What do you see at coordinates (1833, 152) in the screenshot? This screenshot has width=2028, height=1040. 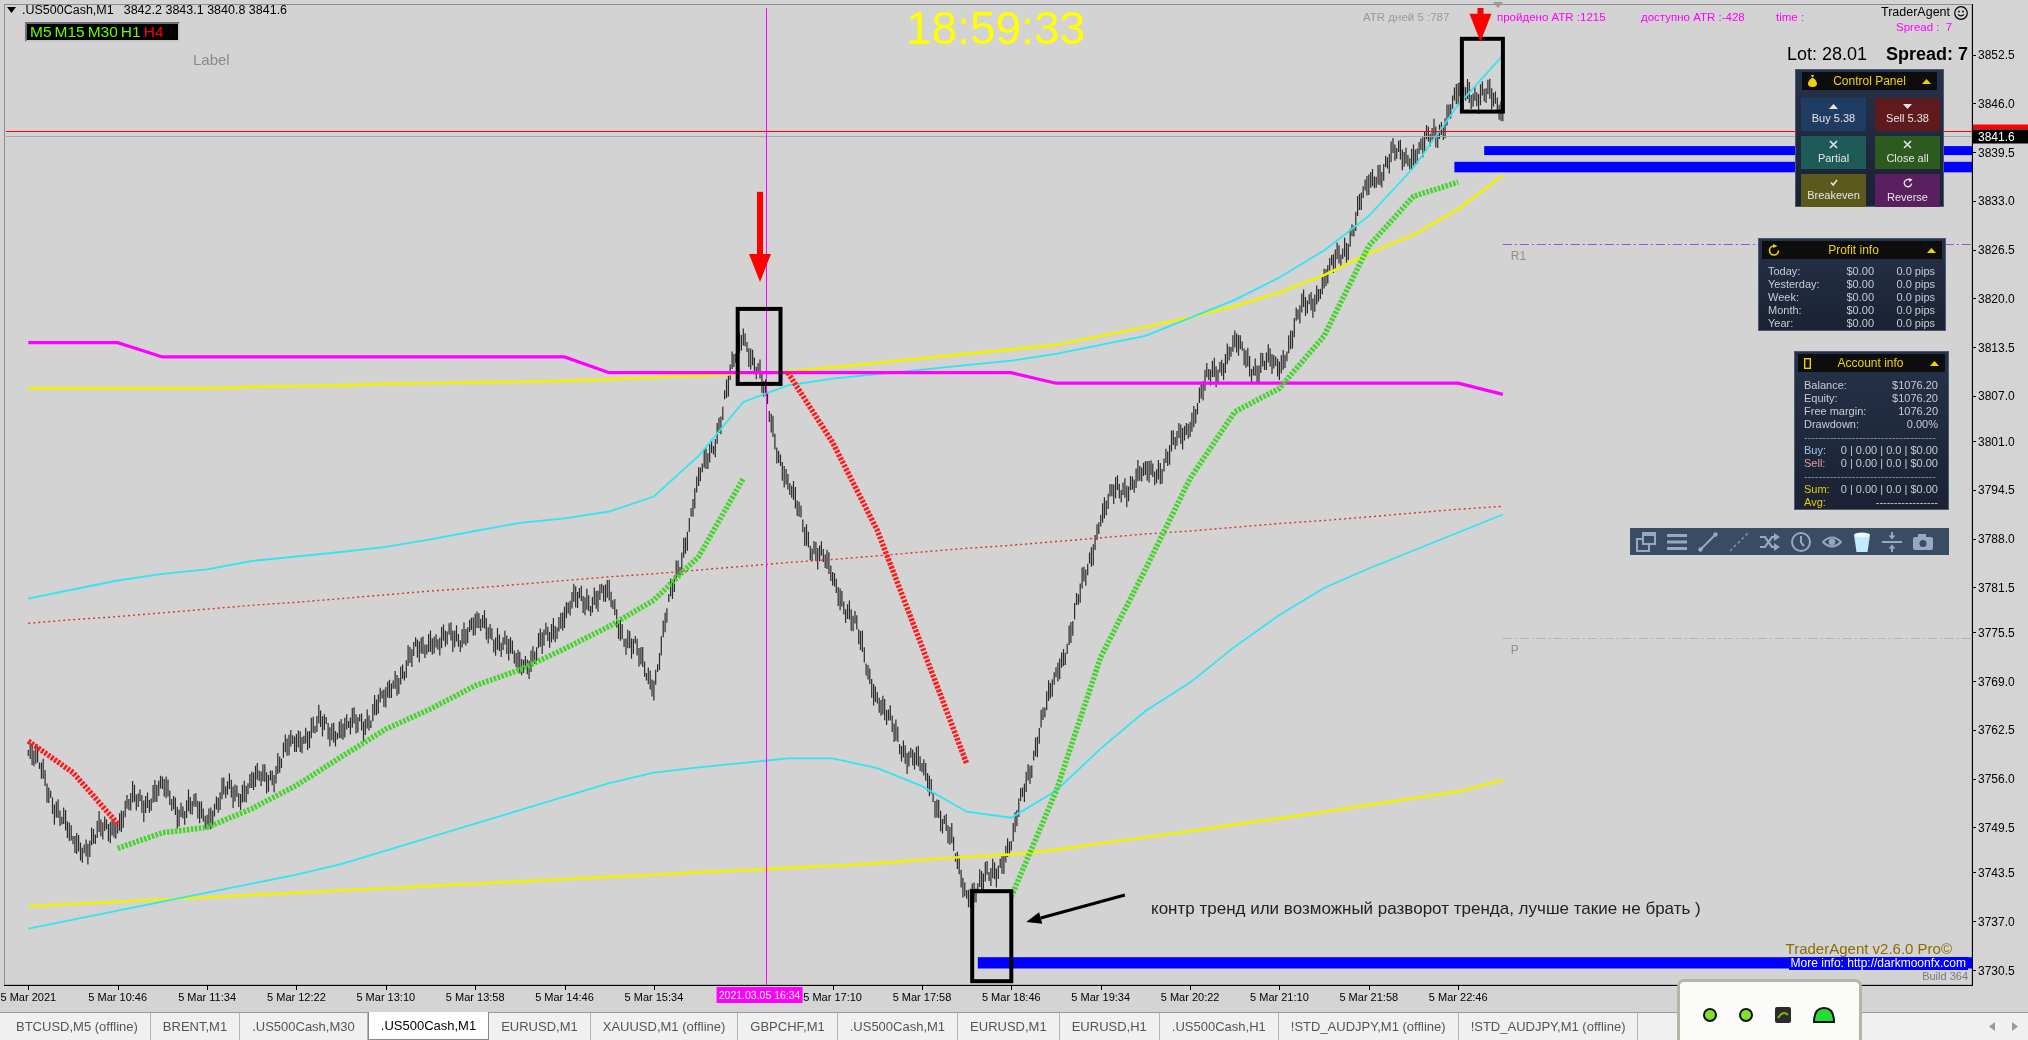 I see `partial-close-button: Partial` at bounding box center [1833, 152].